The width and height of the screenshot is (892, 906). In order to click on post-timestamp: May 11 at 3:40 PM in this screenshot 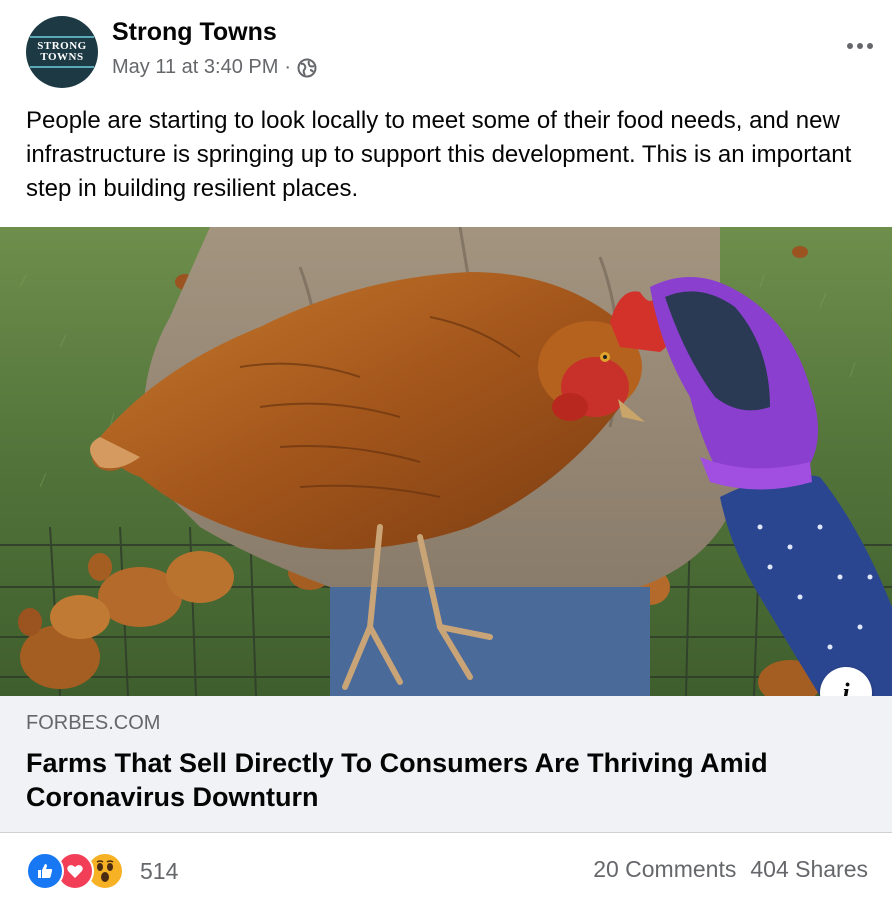, I will do `click(195, 67)`.